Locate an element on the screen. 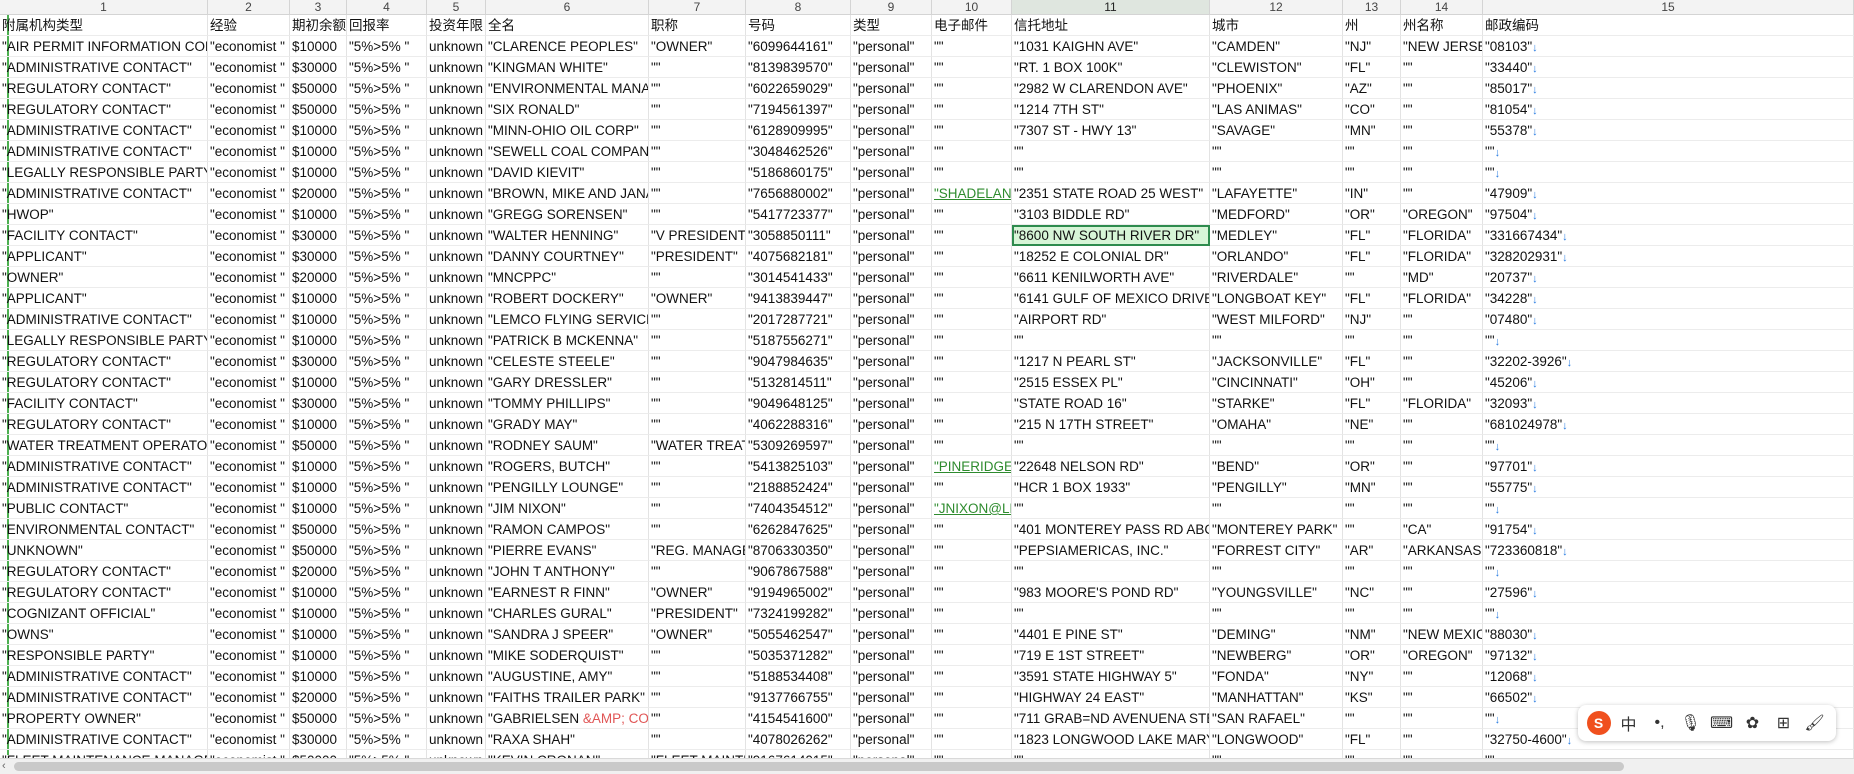  cell: "18252 E COLONIAL DR" is located at coordinates (1111, 256).